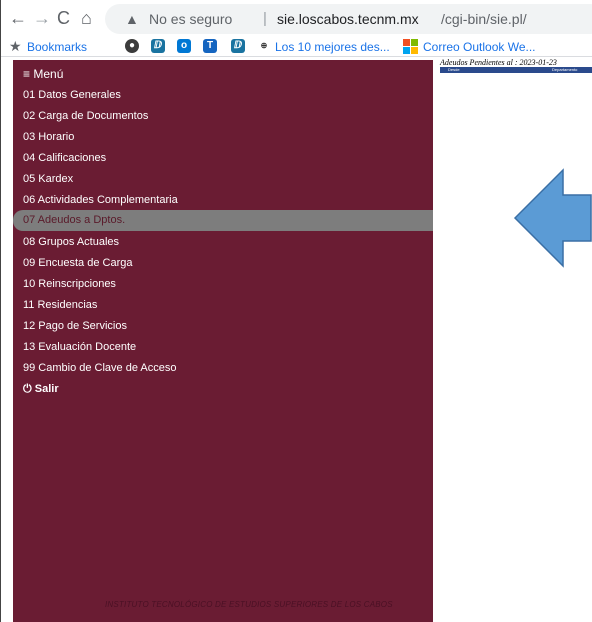 This screenshot has height=622, width=592. I want to click on forward-icon: →, so click(42, 18).